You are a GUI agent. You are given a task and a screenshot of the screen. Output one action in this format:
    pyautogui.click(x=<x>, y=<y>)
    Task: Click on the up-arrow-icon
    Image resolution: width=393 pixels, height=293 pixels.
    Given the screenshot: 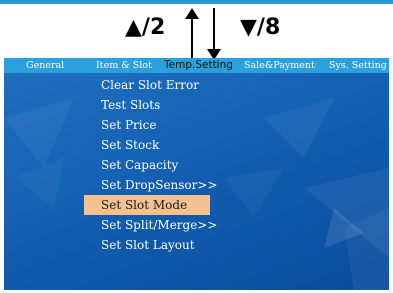 What is the action you would take?
    pyautogui.click(x=192, y=38)
    